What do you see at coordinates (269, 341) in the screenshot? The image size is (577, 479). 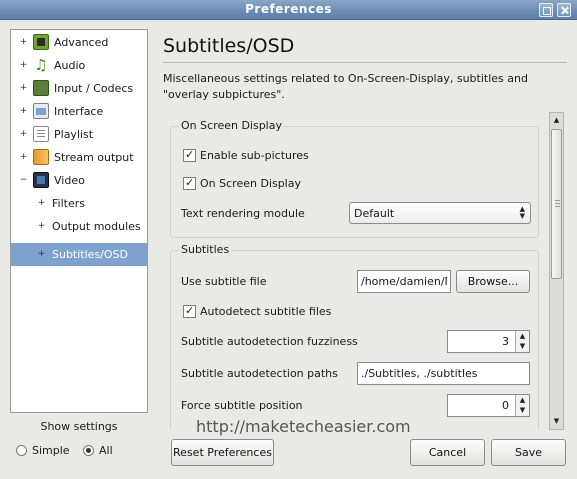 I see `fuzziness-label: Subtitle autodetection fuzziness` at bounding box center [269, 341].